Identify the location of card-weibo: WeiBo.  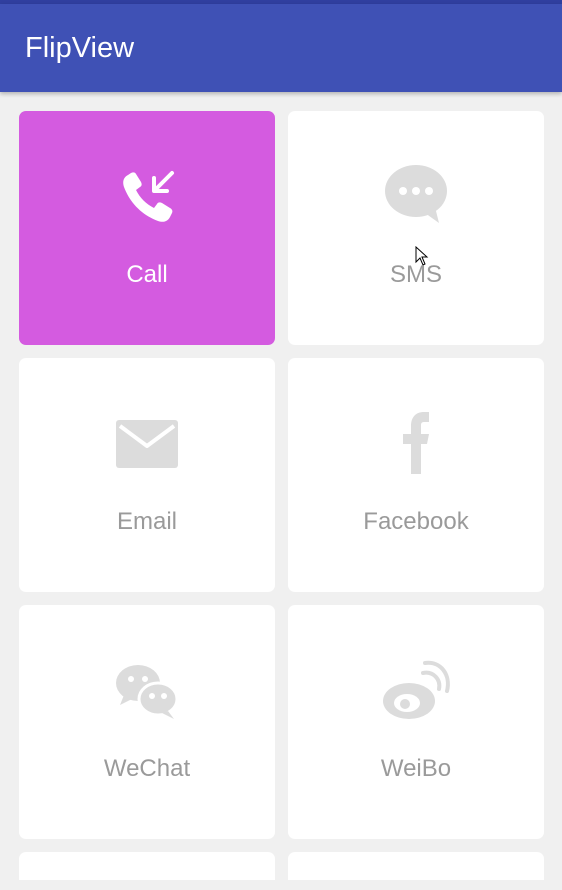
(416, 722).